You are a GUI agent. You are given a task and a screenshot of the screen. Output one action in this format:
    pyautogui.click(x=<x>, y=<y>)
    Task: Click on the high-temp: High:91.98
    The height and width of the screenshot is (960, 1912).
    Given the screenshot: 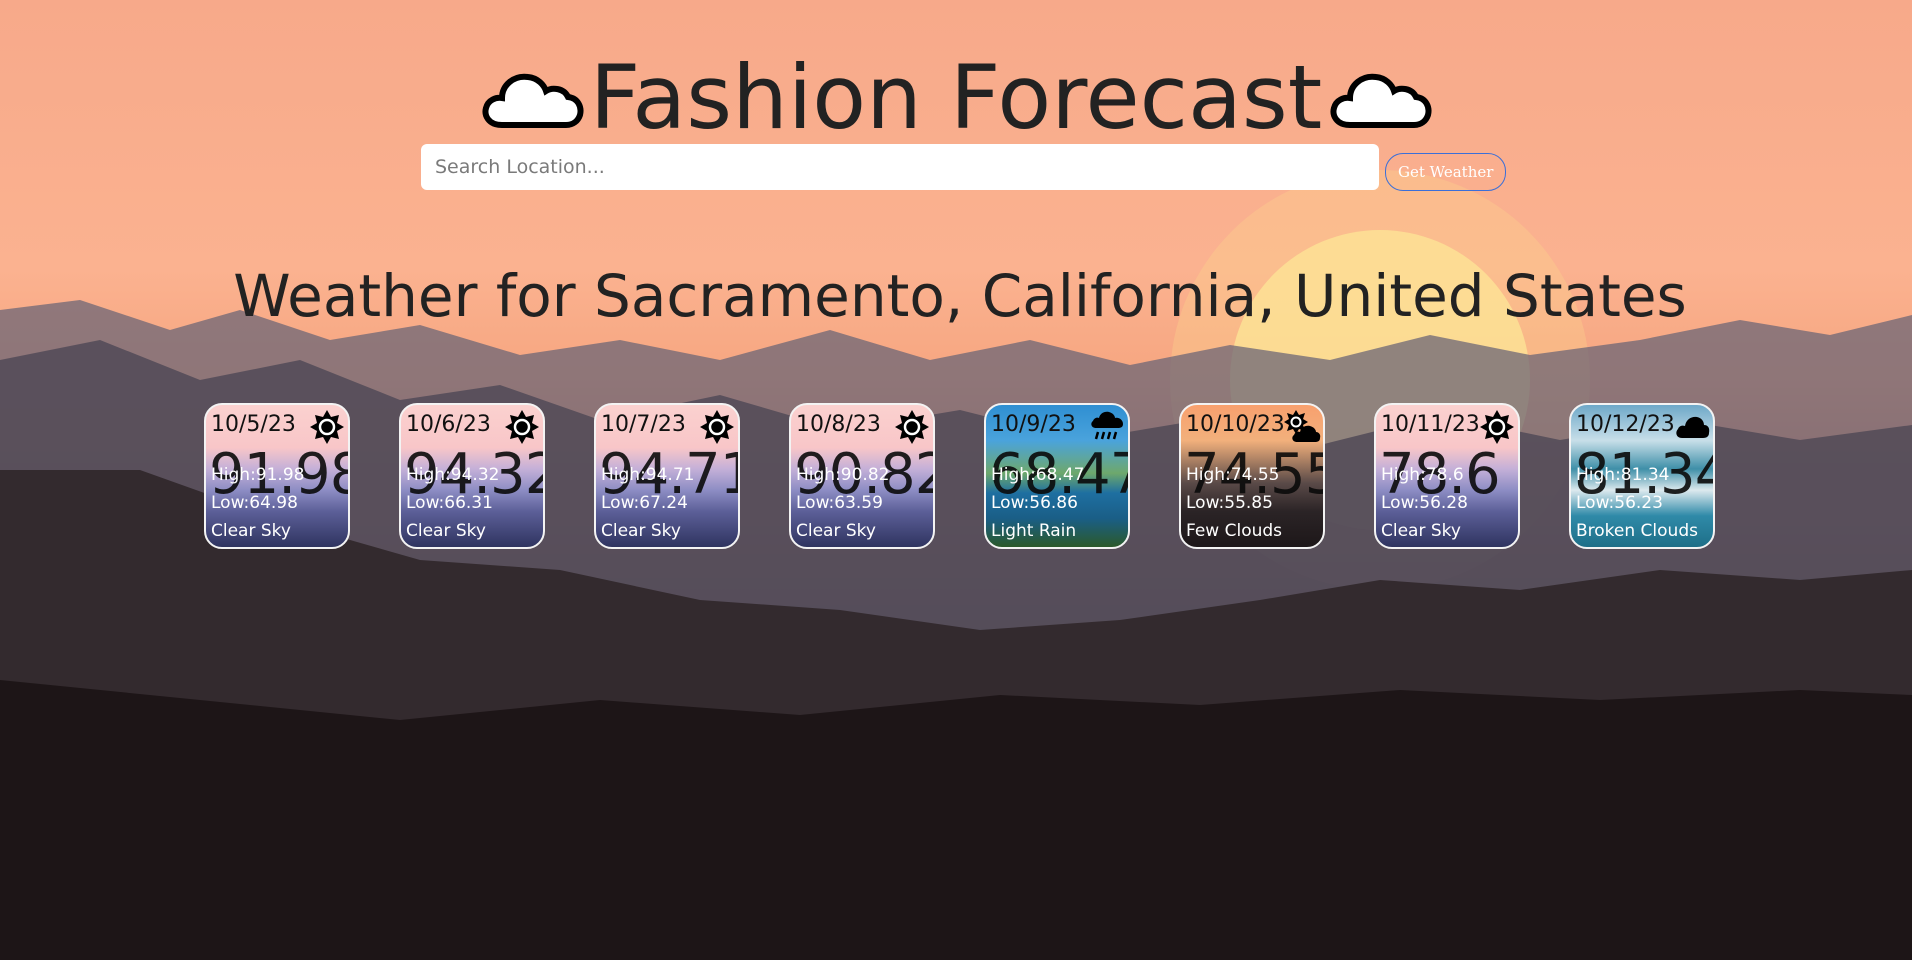 What is the action you would take?
    pyautogui.click(x=258, y=475)
    